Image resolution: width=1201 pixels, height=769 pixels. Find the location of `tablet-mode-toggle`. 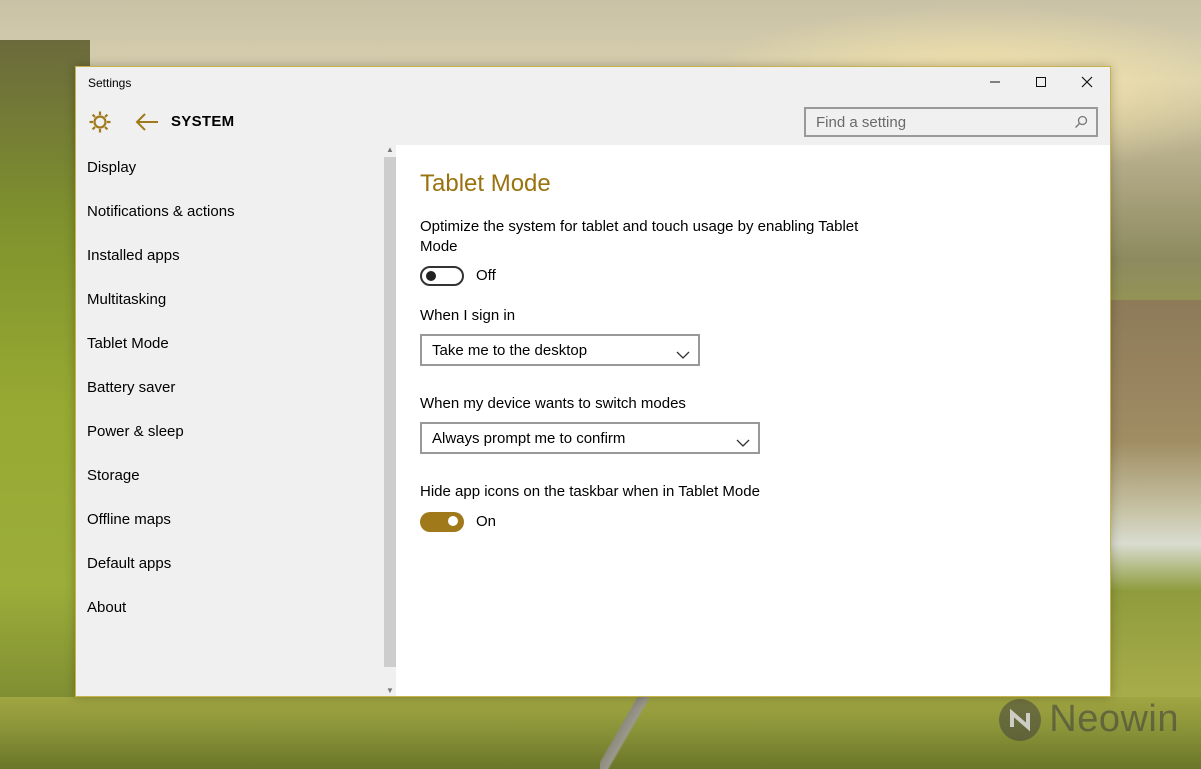

tablet-mode-toggle is located at coordinates (442, 276).